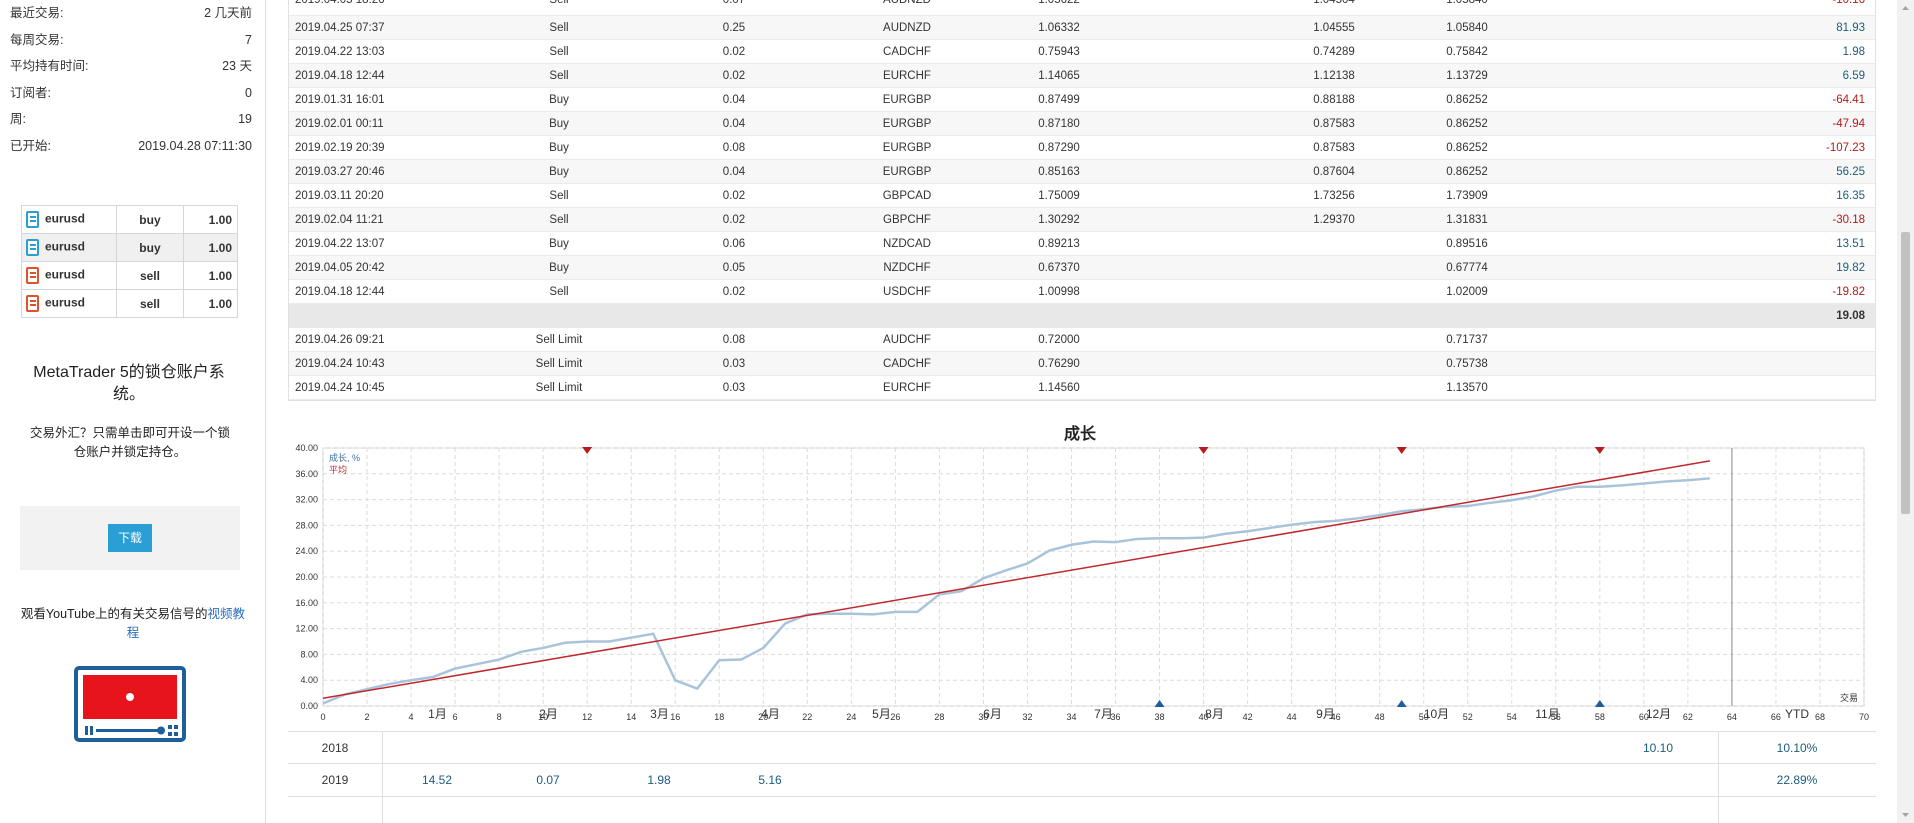  Describe the element at coordinates (131, 13) in the screenshot. I see `stat-row: 最近交易: 2 几天前` at that location.